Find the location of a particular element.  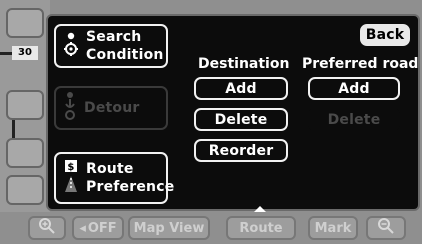

destination-delete-button: Delete is located at coordinates (241, 119).